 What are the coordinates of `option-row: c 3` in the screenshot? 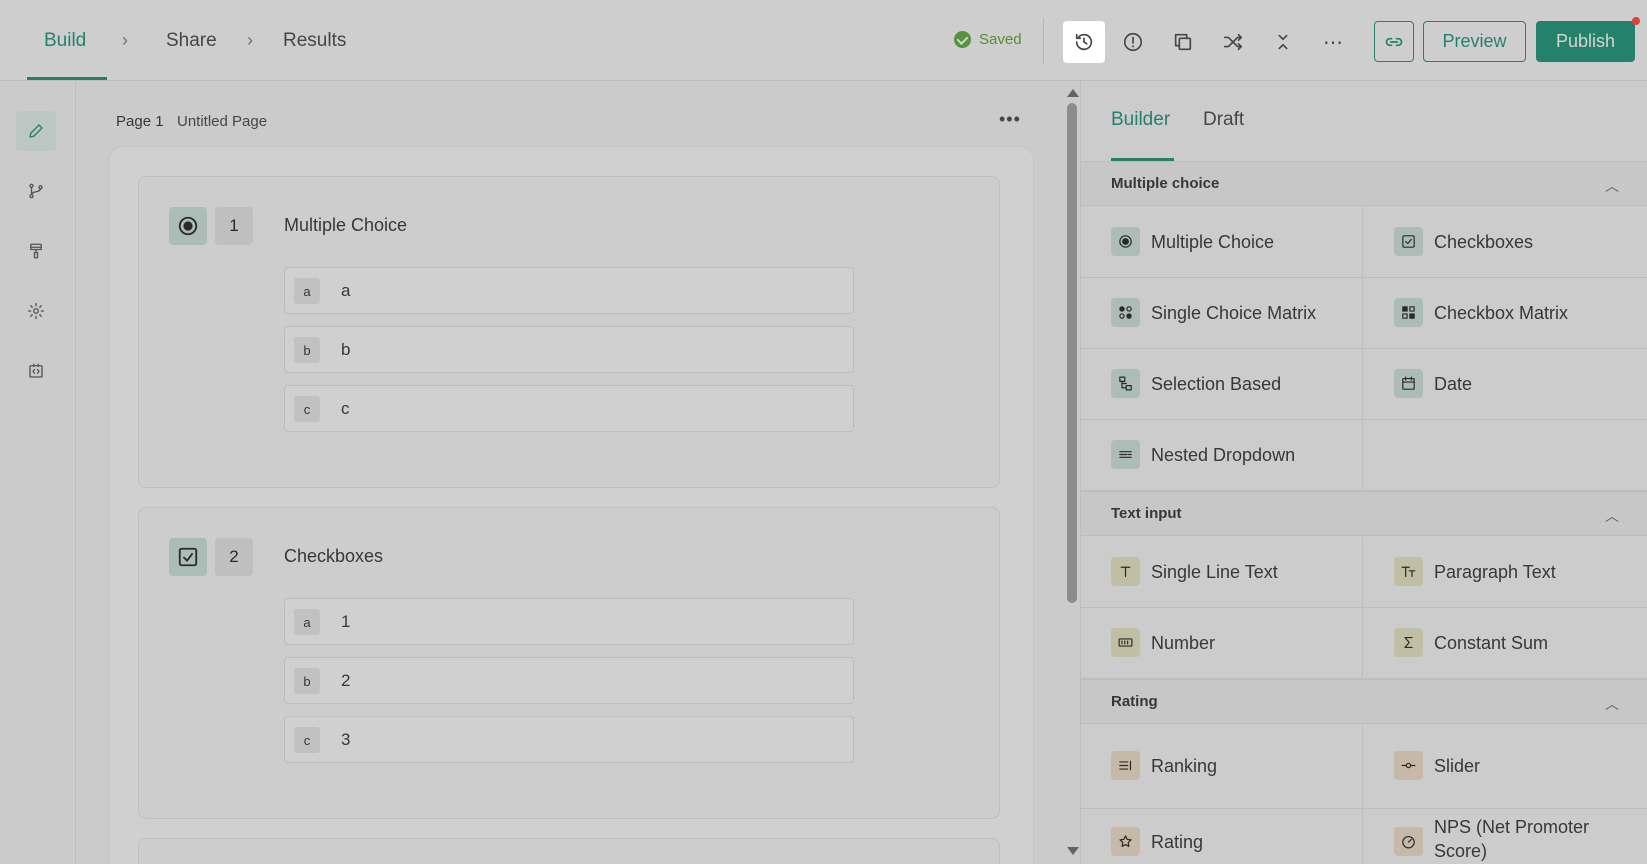 It's located at (569, 739).